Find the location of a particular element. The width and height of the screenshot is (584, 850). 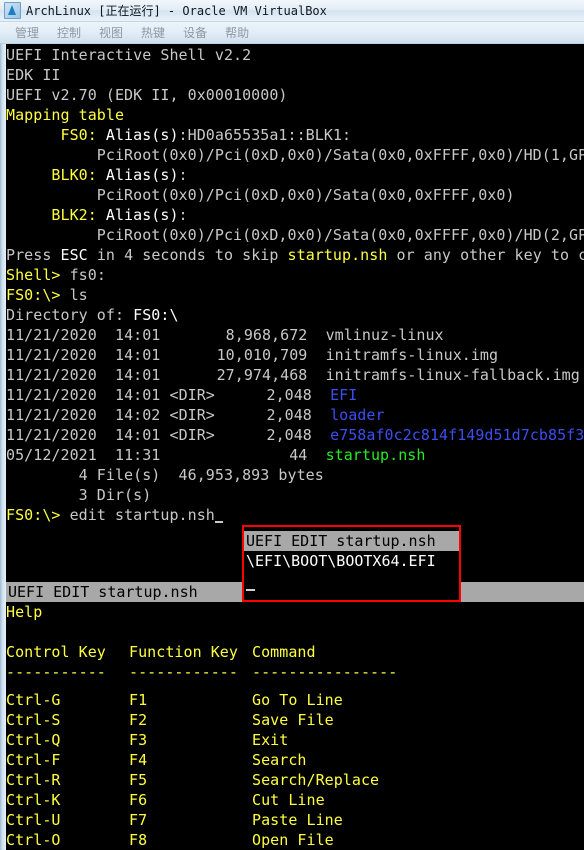

listing-name: initramfs-linux.img is located at coordinates (412, 355).